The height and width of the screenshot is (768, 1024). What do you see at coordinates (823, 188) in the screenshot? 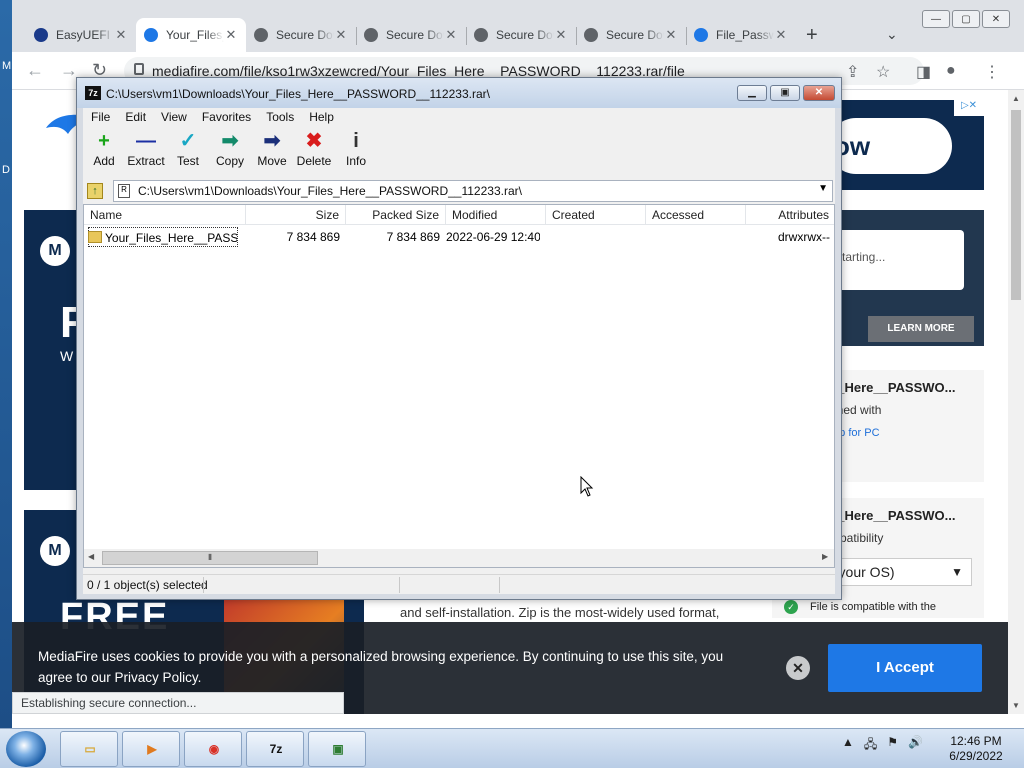
I see `chevron-down-icon: ▼` at bounding box center [823, 188].